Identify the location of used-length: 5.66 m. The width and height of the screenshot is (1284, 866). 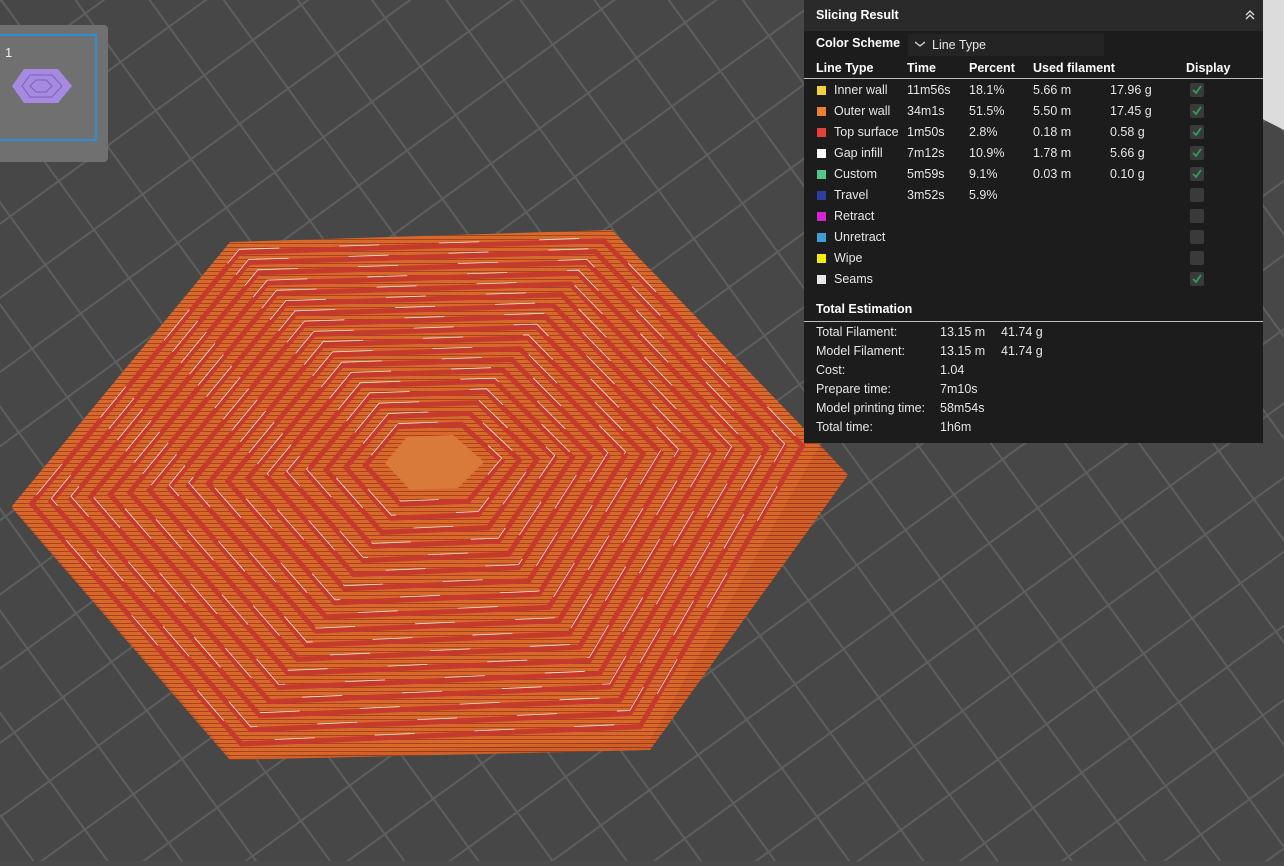
(1052, 90).